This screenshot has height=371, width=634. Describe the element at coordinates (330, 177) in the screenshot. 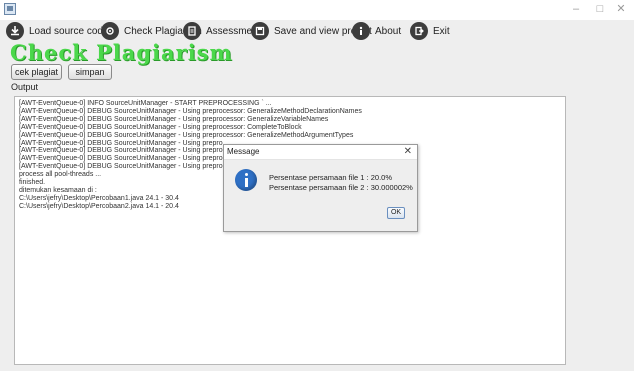

I see `dialog-message-line-1: Persentase persamaan file 1 : 20.0%` at that location.